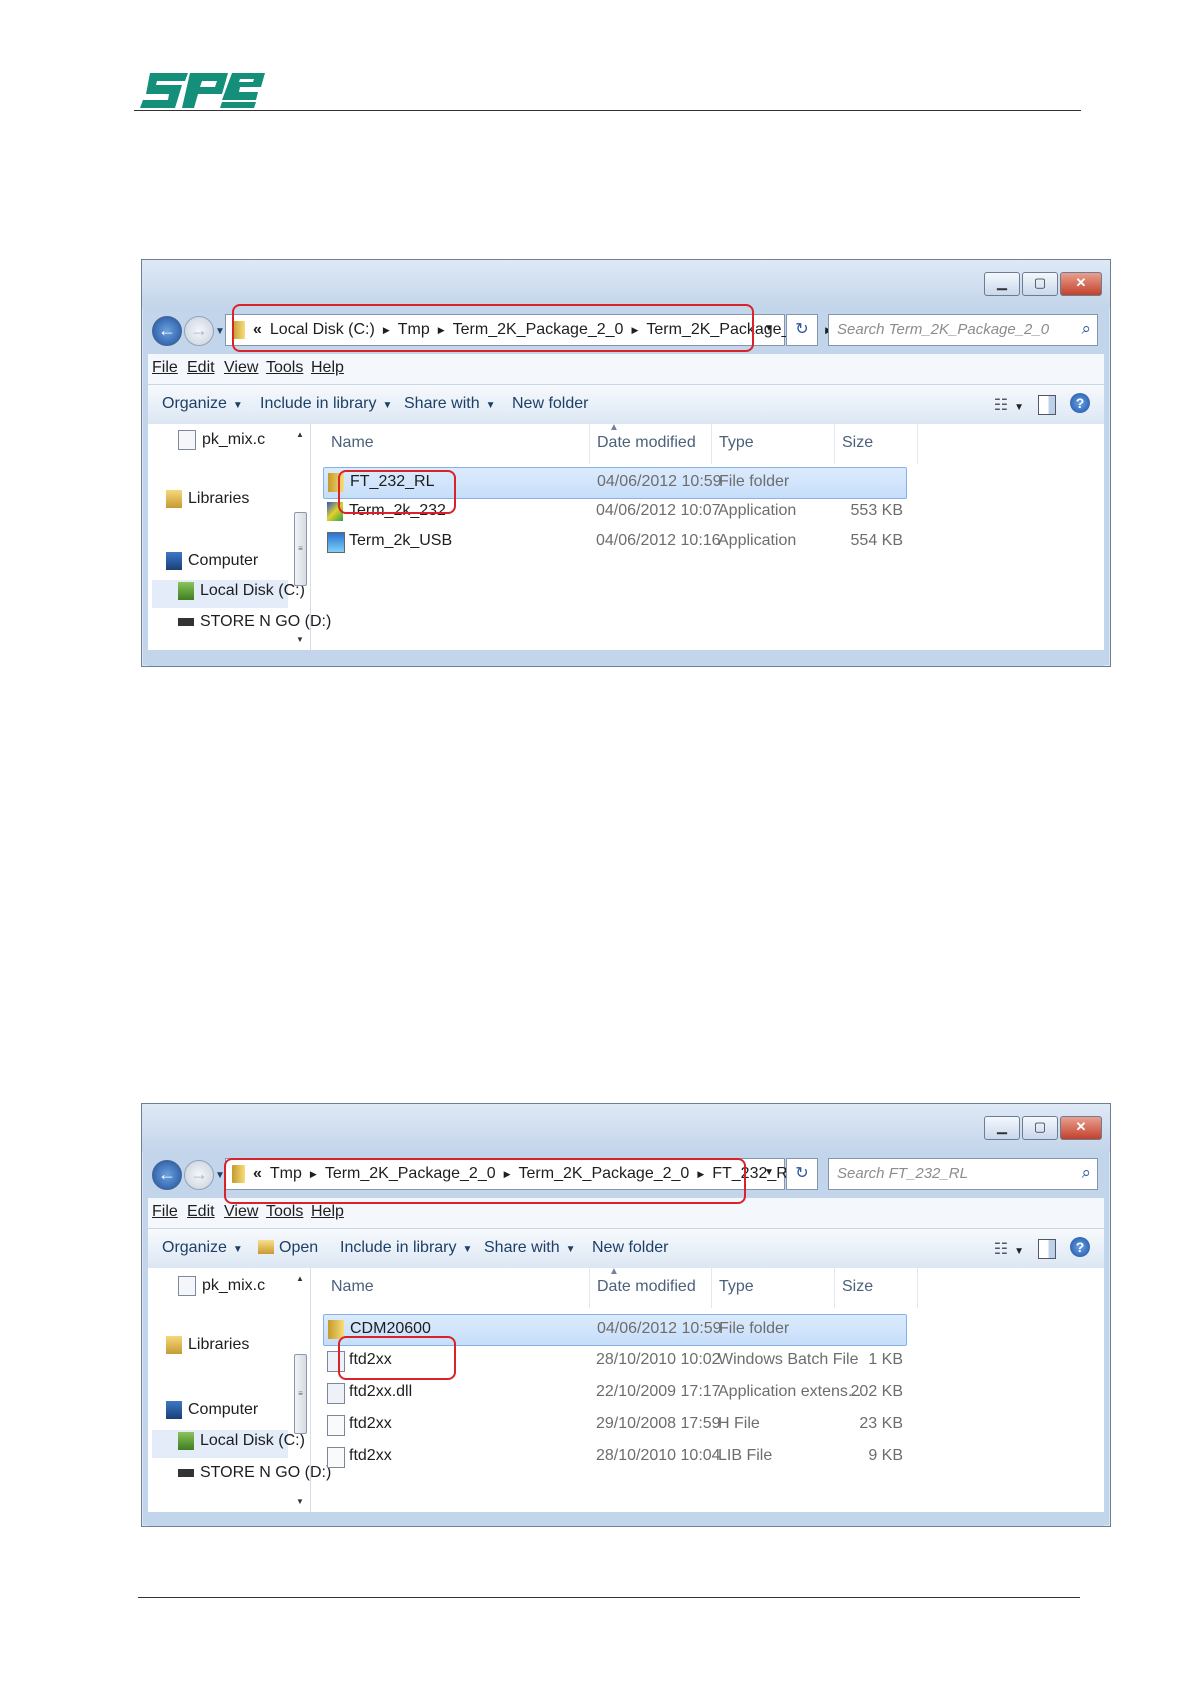  Describe the element at coordinates (220, 331) in the screenshot. I see `recent-pages-dropdown-icon: ▼` at that location.